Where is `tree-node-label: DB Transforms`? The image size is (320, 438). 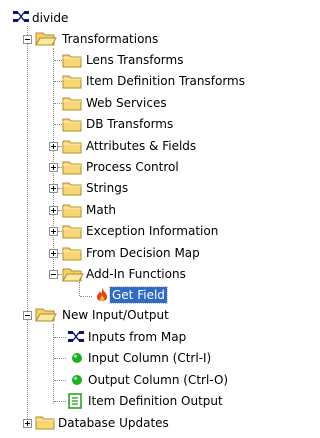 tree-node-label: DB Transforms is located at coordinates (130, 124).